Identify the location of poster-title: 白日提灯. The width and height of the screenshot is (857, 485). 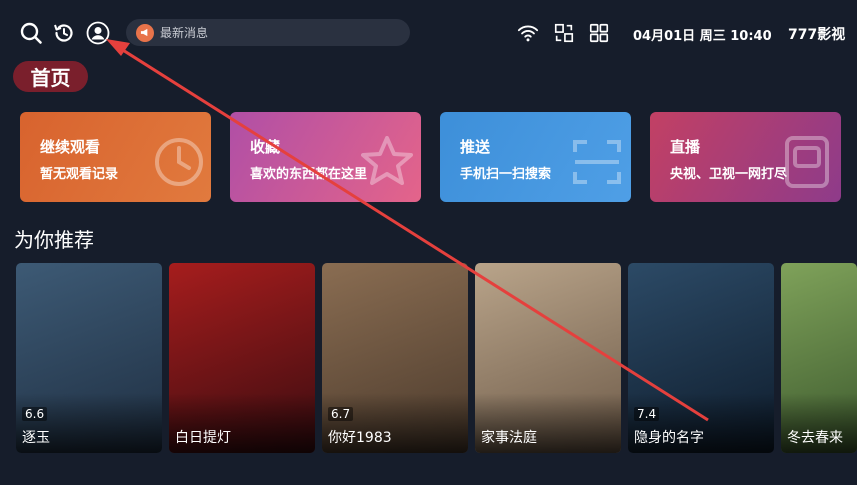
(203, 438).